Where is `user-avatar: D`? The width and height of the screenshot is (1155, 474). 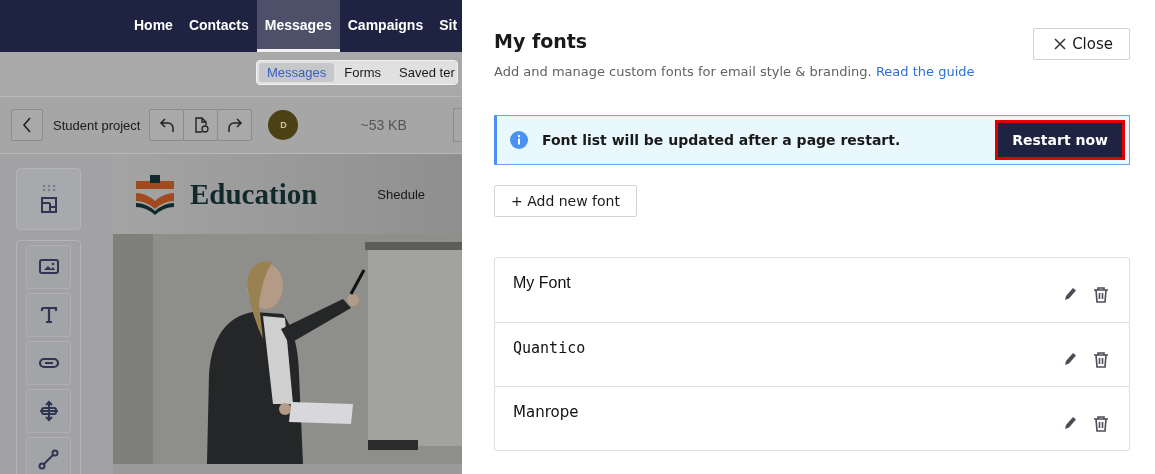
user-avatar: D is located at coordinates (283, 125).